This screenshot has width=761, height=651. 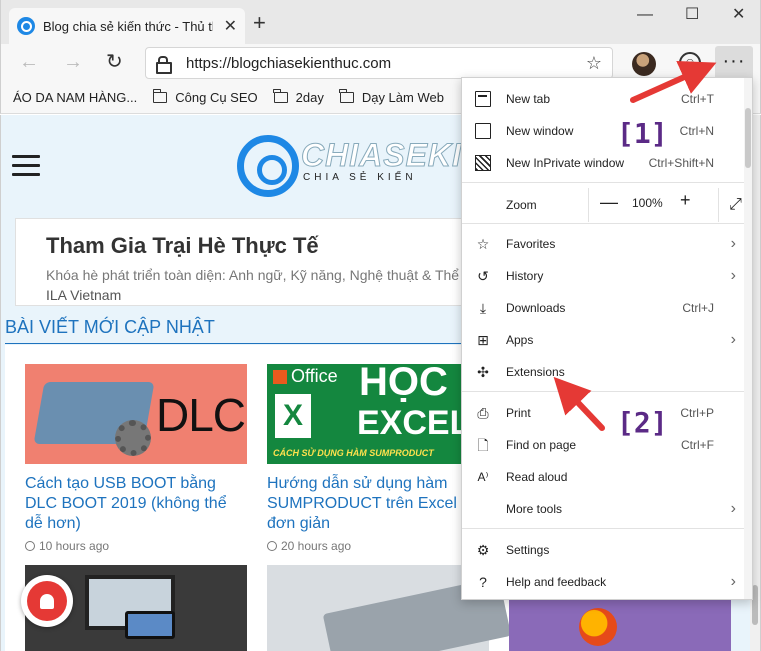 What do you see at coordinates (642, 422) in the screenshot?
I see `annotation-step-2: [2]` at bounding box center [642, 422].